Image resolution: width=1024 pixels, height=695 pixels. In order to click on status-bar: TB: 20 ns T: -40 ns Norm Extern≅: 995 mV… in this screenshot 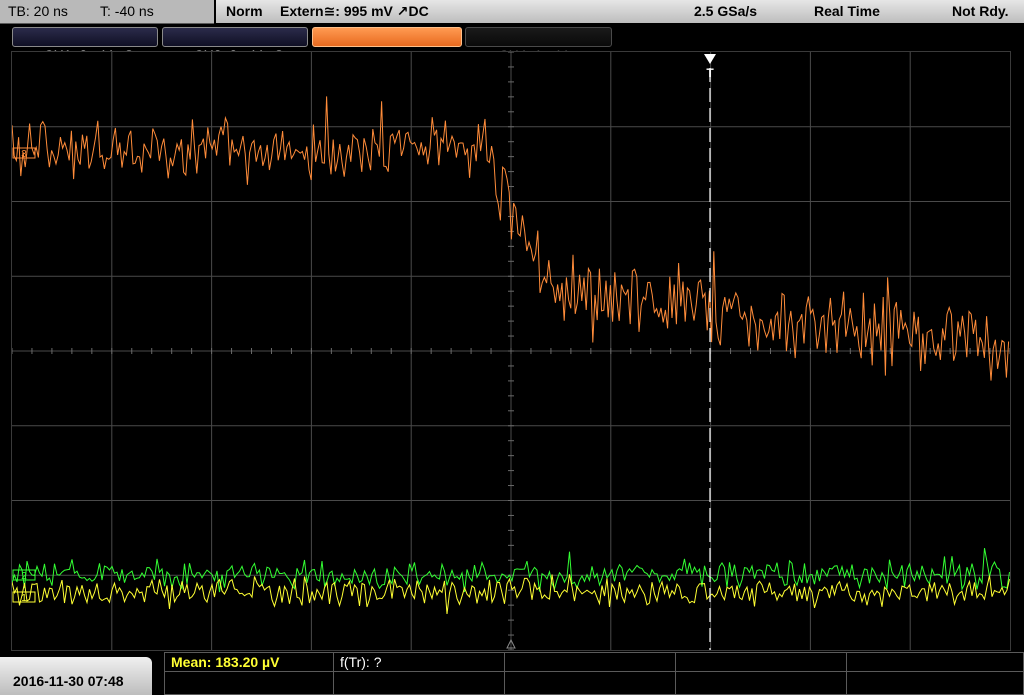, I will do `click(512, 12)`.